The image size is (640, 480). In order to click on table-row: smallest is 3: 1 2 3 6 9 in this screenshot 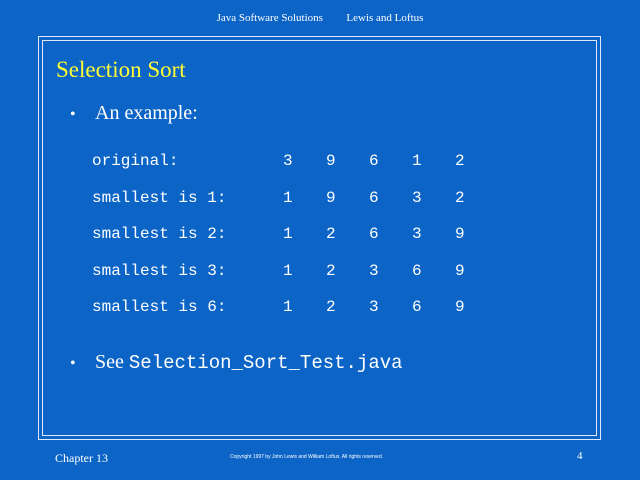, I will do `click(295, 271)`.